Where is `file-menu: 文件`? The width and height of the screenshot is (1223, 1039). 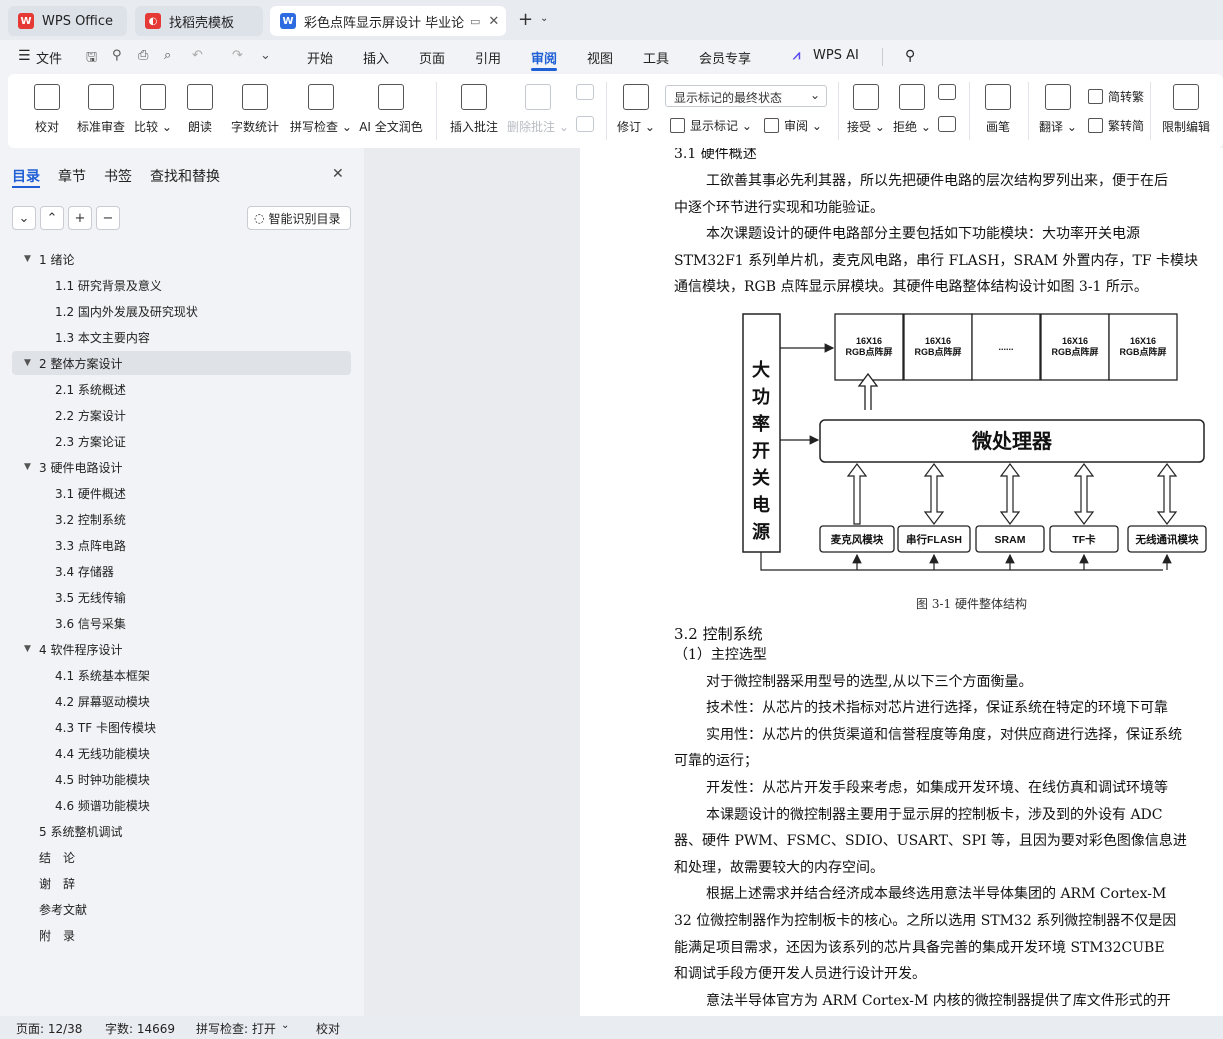
file-menu: 文件 is located at coordinates (49, 57).